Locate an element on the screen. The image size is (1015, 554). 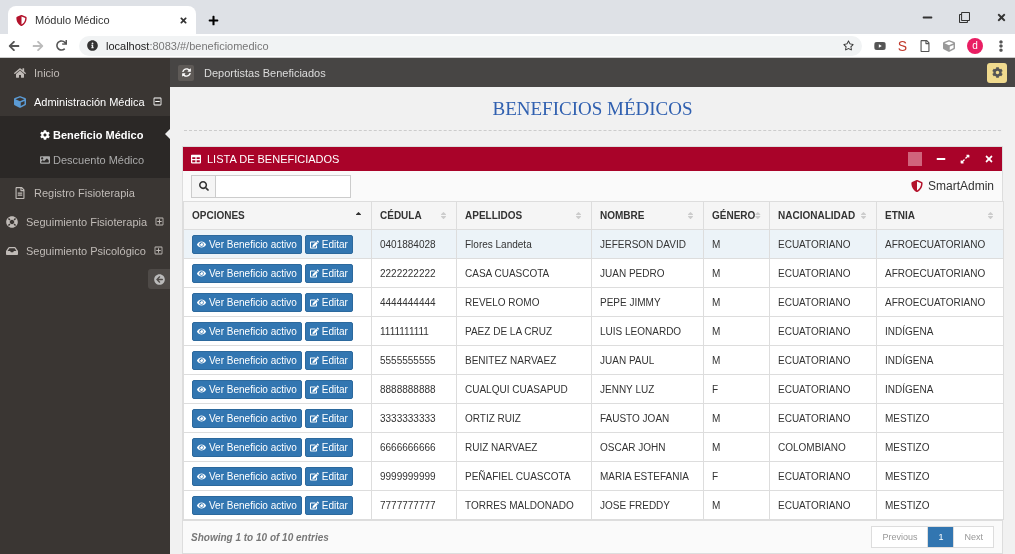
column-header: CÉDULA is located at coordinates (414, 215).